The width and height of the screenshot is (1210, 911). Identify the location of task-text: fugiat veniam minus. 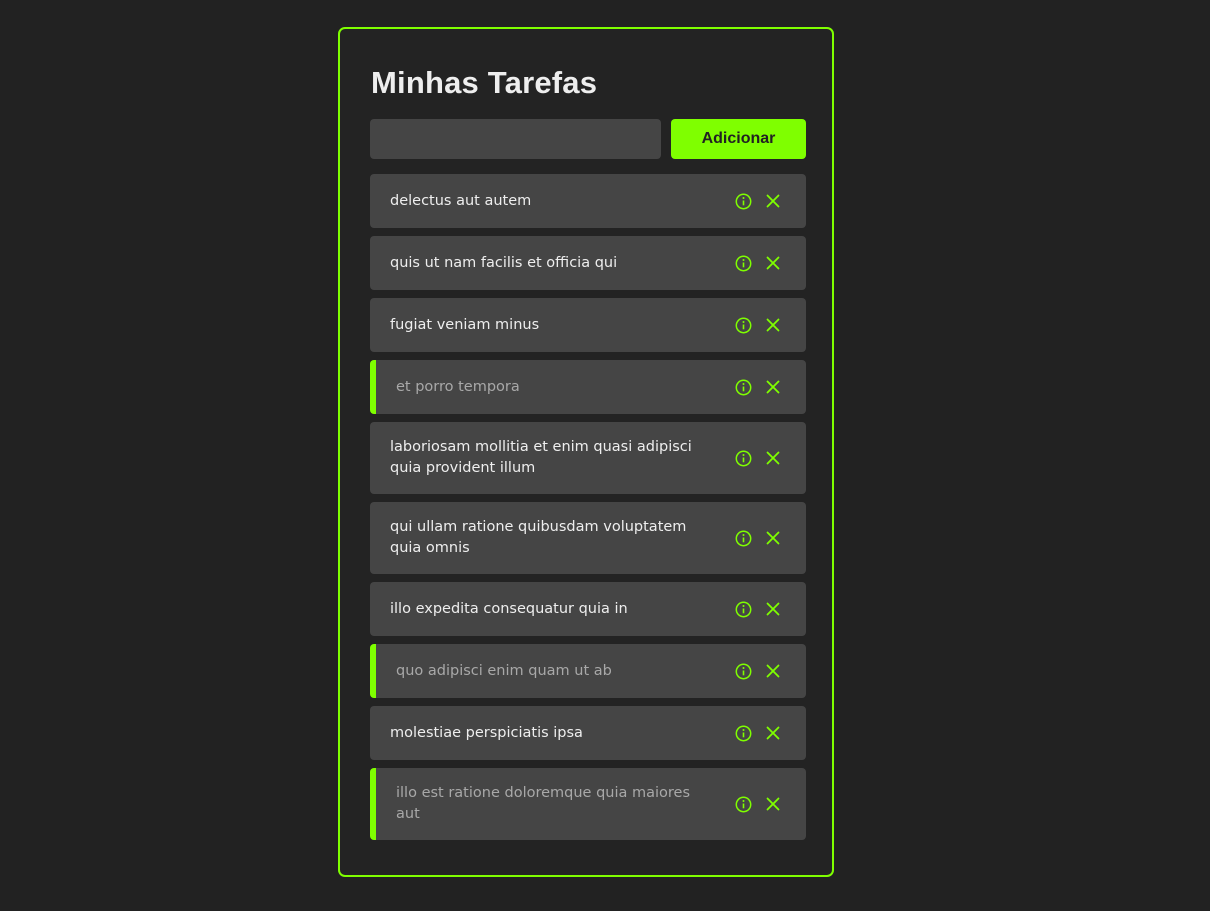
(465, 324).